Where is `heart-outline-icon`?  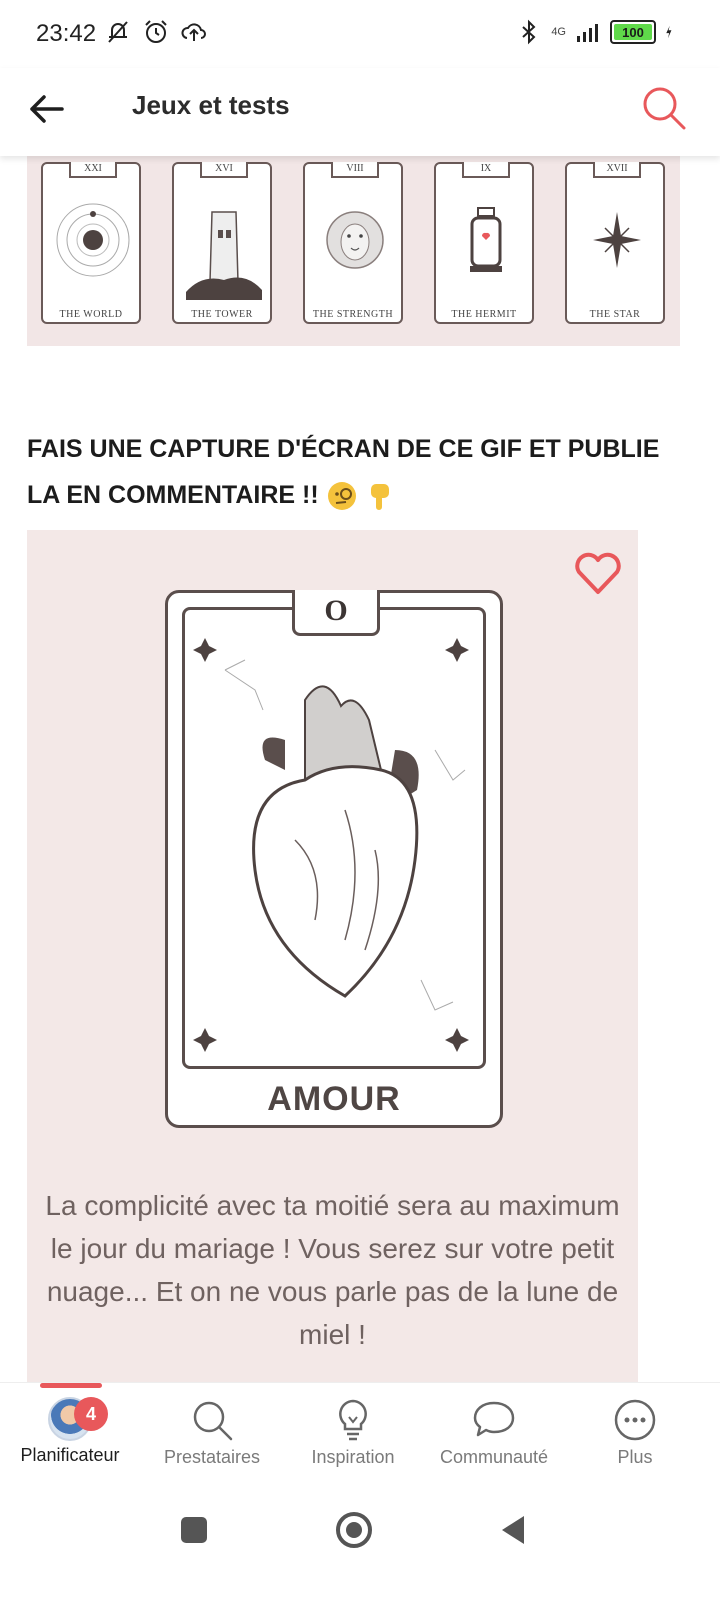
heart-outline-icon is located at coordinates (598, 573).